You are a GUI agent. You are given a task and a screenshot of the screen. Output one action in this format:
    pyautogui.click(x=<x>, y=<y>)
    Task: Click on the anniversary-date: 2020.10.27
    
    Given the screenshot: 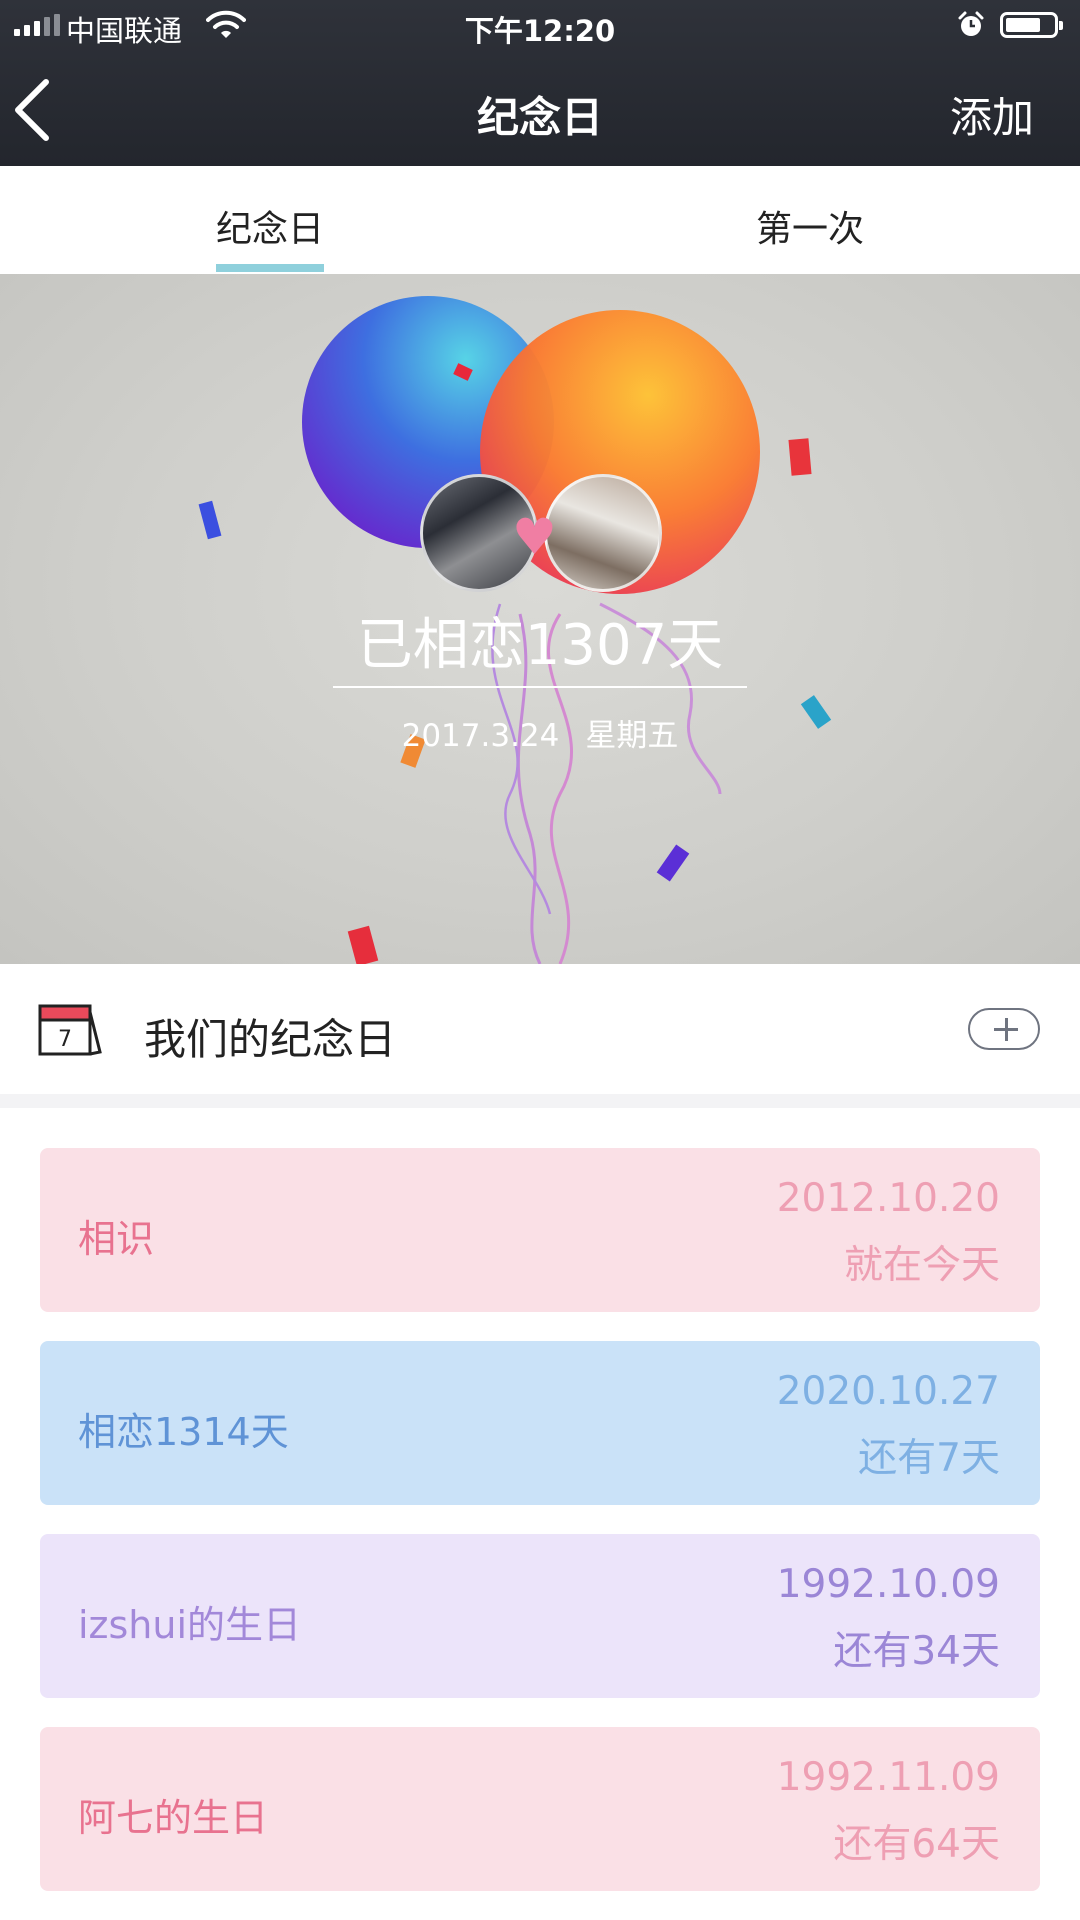 What is the action you would take?
    pyautogui.click(x=888, y=1391)
    